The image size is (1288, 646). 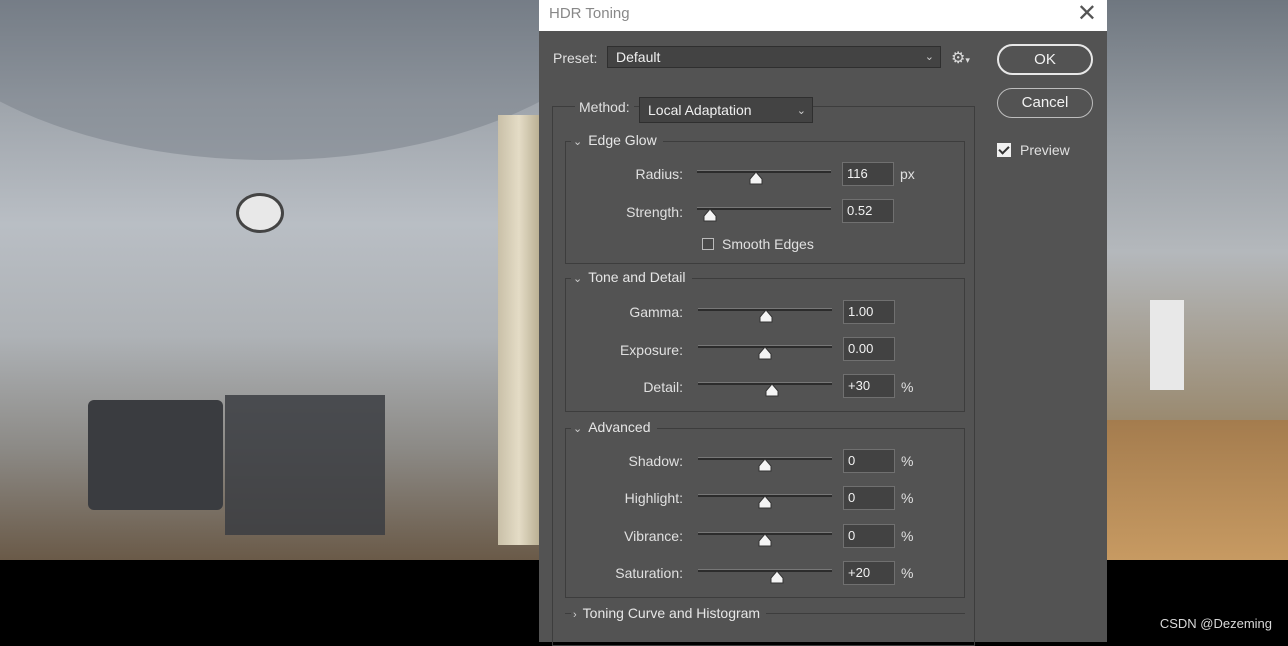 What do you see at coordinates (651, 350) in the screenshot?
I see `exposure-label: Exposure:` at bounding box center [651, 350].